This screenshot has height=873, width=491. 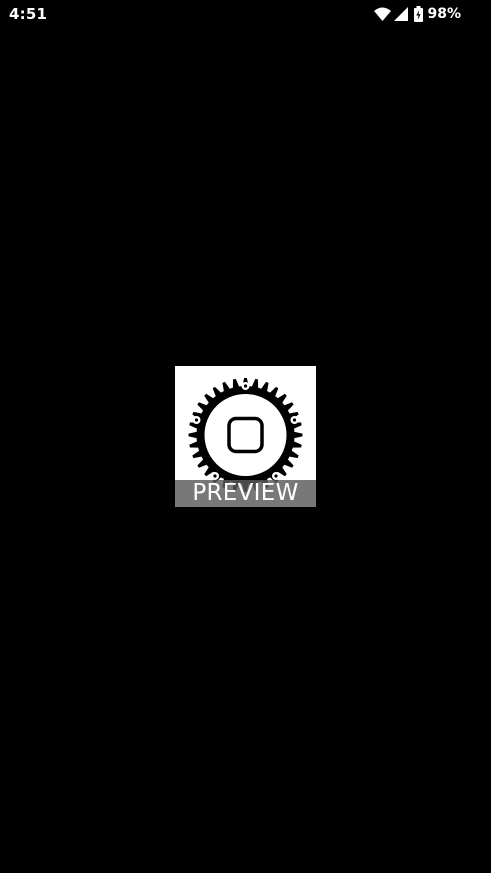 What do you see at coordinates (245, 493) in the screenshot?
I see `preview-label: PREVIEW` at bounding box center [245, 493].